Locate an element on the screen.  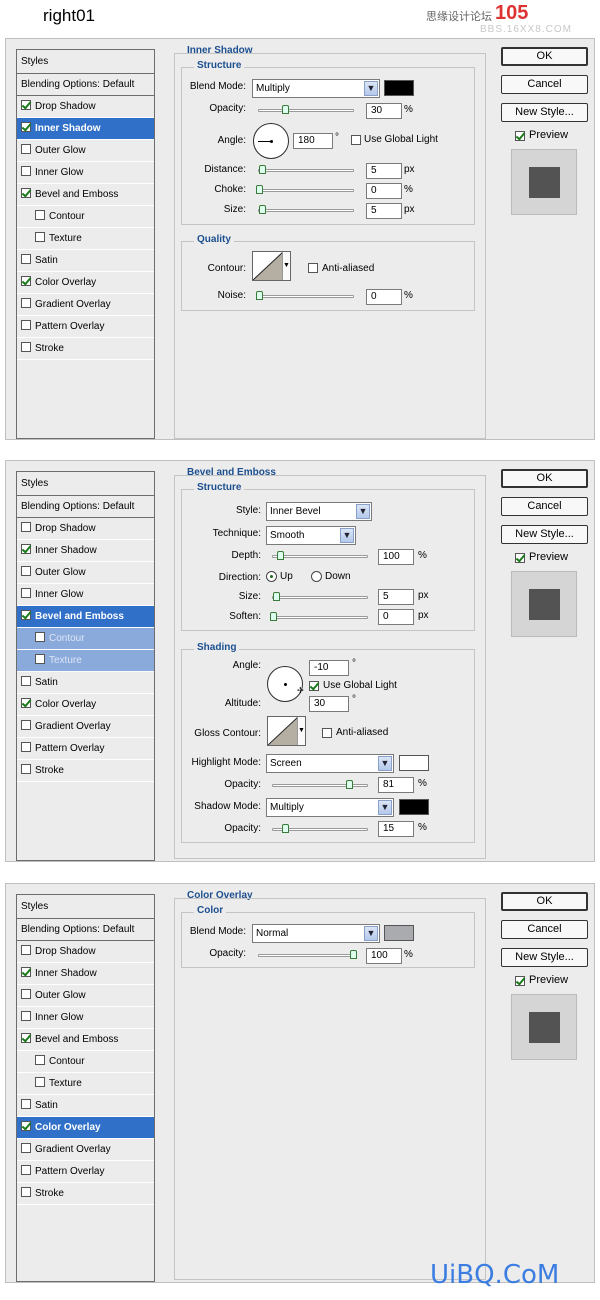
blend-mode-select: Normal ▼ is located at coordinates (316, 933).